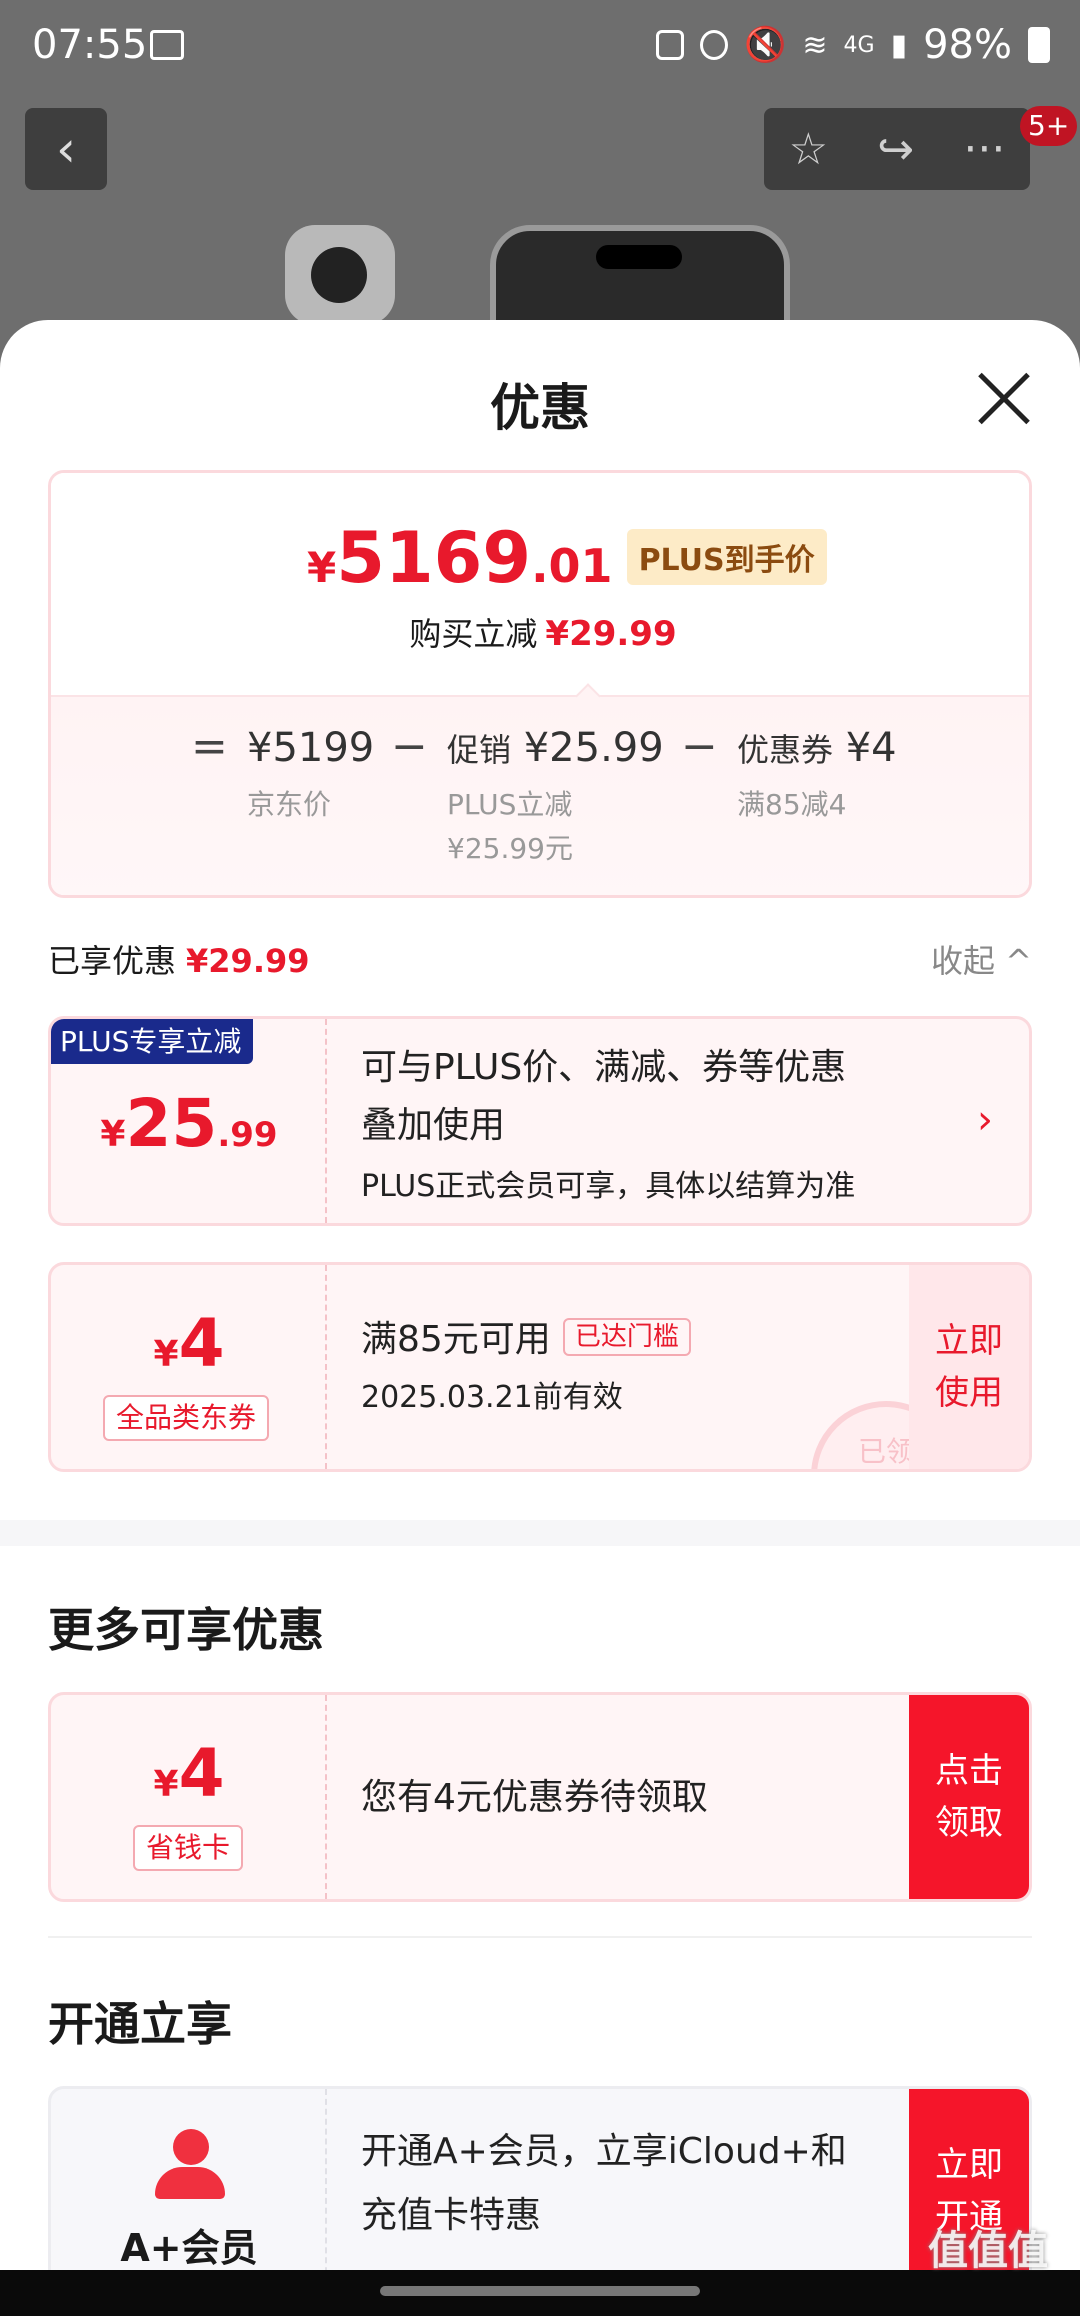 The height and width of the screenshot is (2316, 1080). I want to click on alarm-icon, so click(714, 45).